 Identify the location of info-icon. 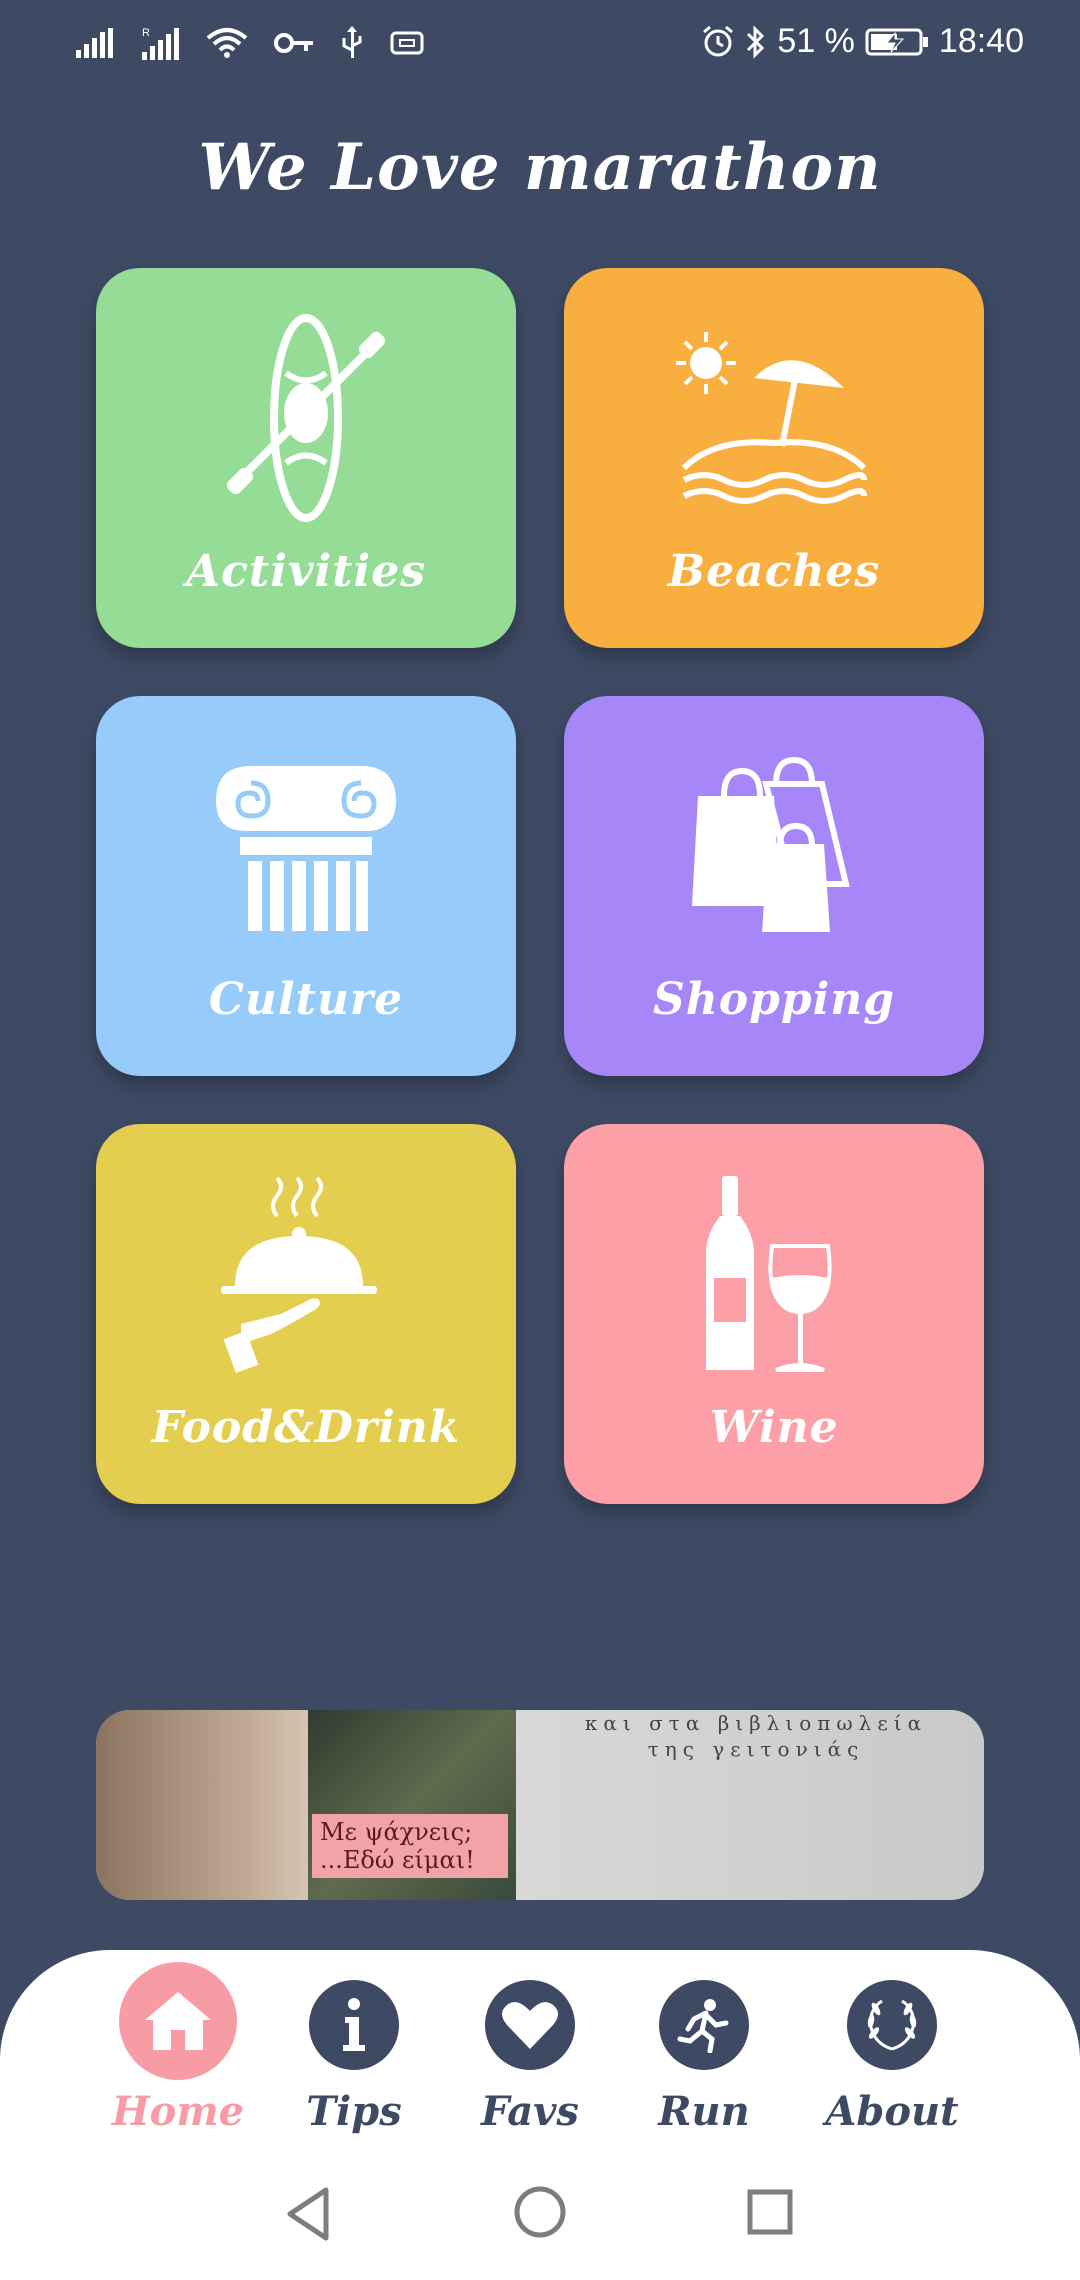
(354, 2024).